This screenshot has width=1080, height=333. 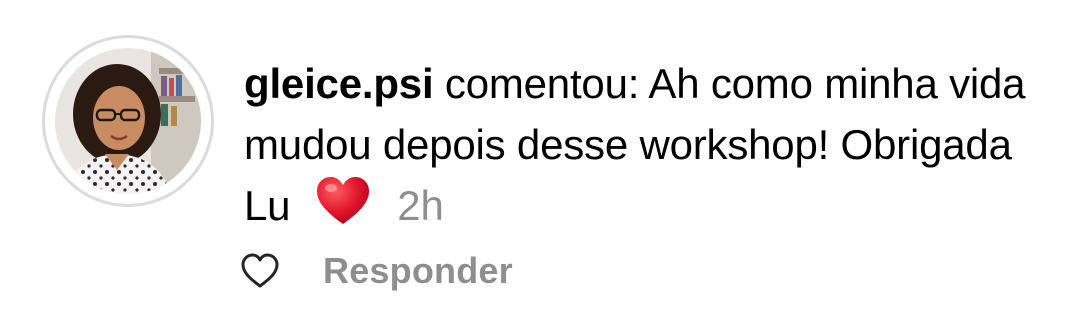 I want to click on comment-verb: comentou:, so click(x=542, y=83).